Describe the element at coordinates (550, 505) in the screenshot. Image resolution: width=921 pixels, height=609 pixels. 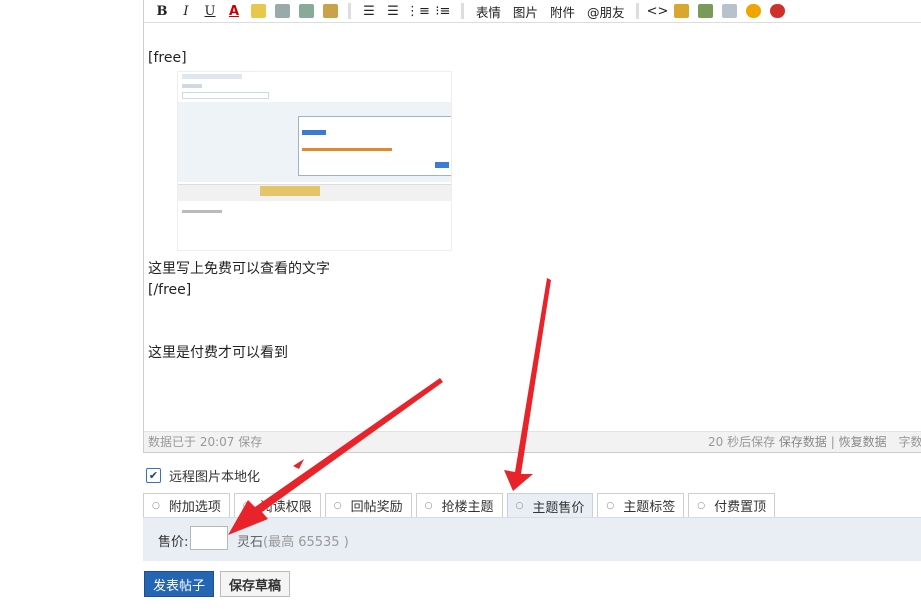
I see `tab-thread-price: ○ 主题售价` at that location.